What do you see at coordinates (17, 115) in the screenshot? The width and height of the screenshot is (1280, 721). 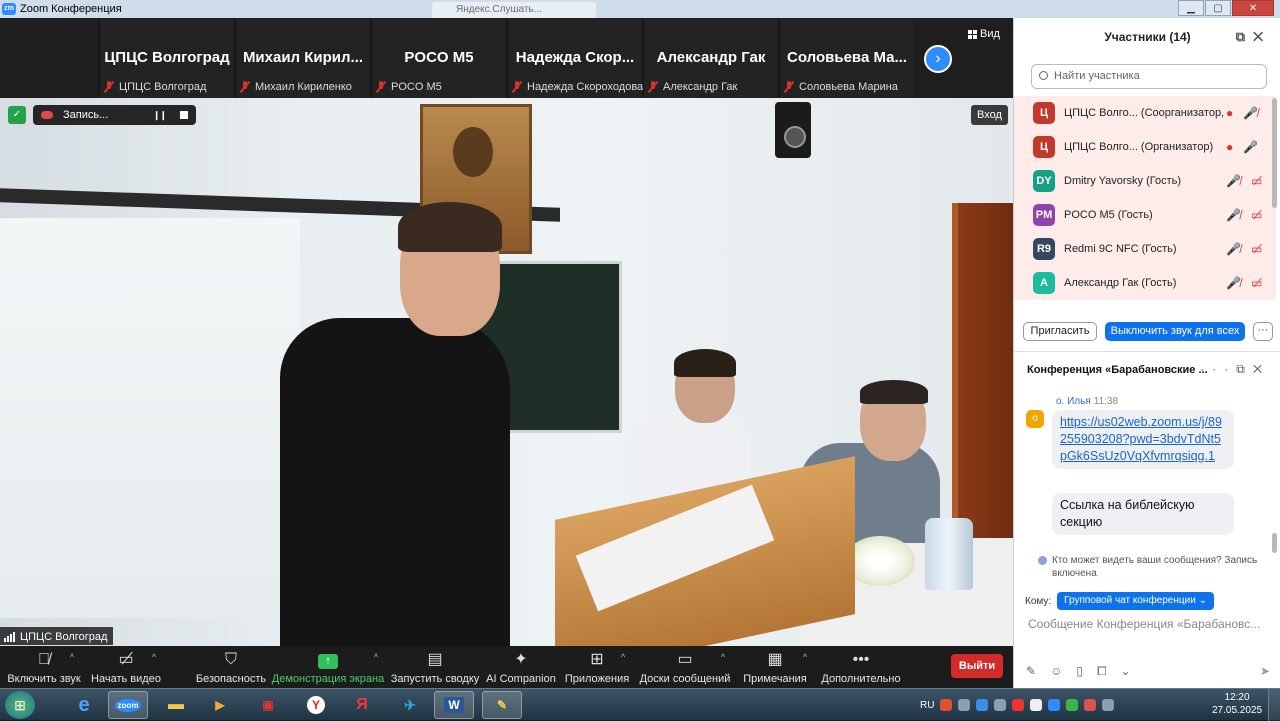 I see `encryption-shield-icon: ✓` at bounding box center [17, 115].